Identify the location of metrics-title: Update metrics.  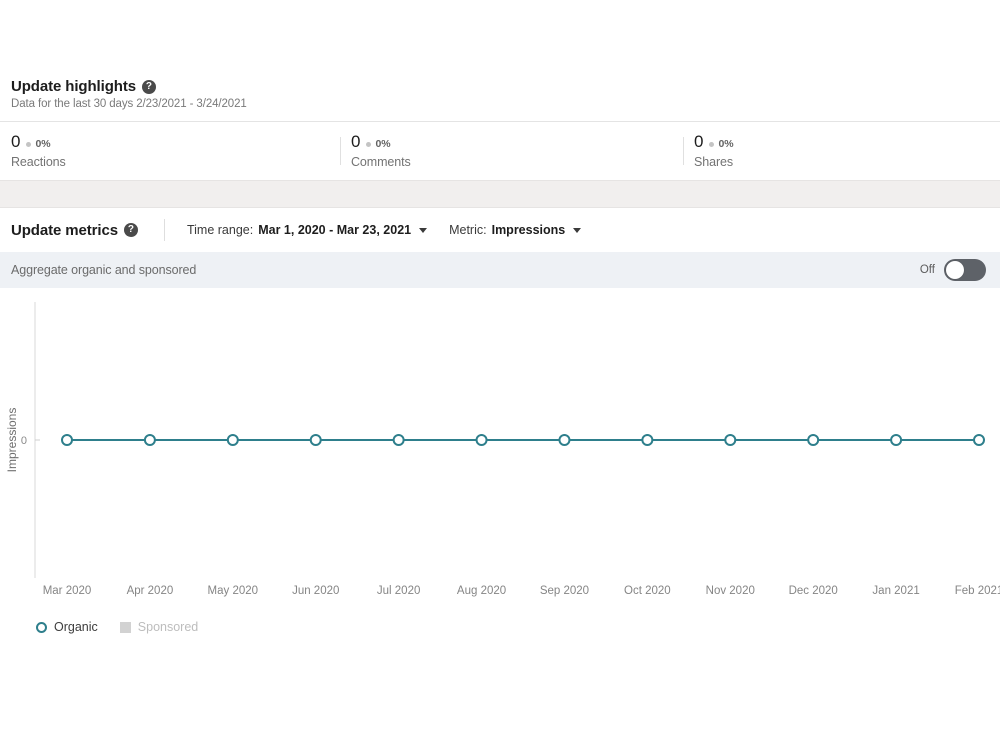
(64, 230).